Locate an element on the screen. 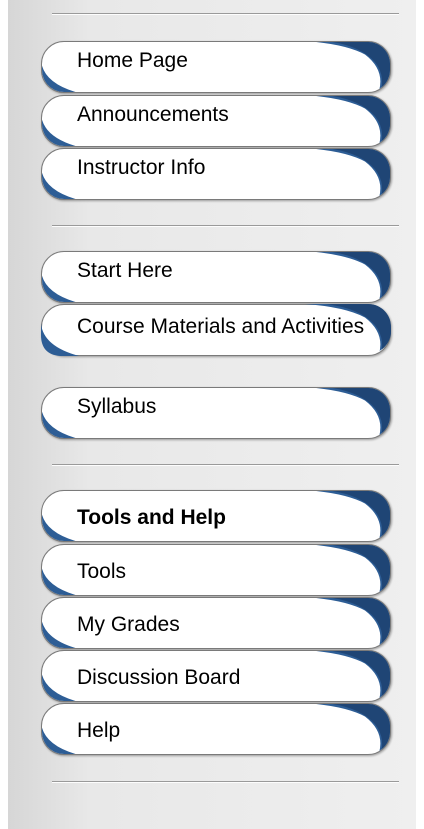 This screenshot has height=829, width=424. menu-item-announcements: Announcements is located at coordinates (216, 121).